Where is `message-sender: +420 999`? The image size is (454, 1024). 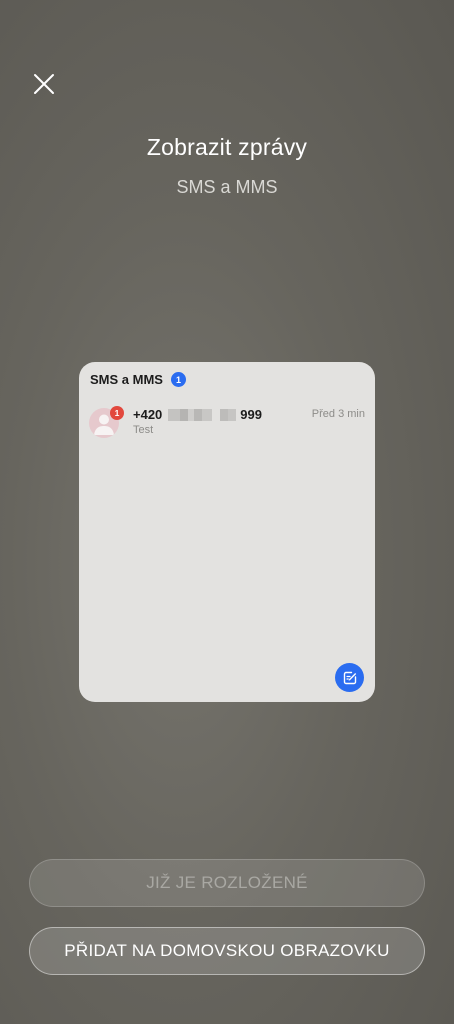 message-sender: +420 999 is located at coordinates (197, 414).